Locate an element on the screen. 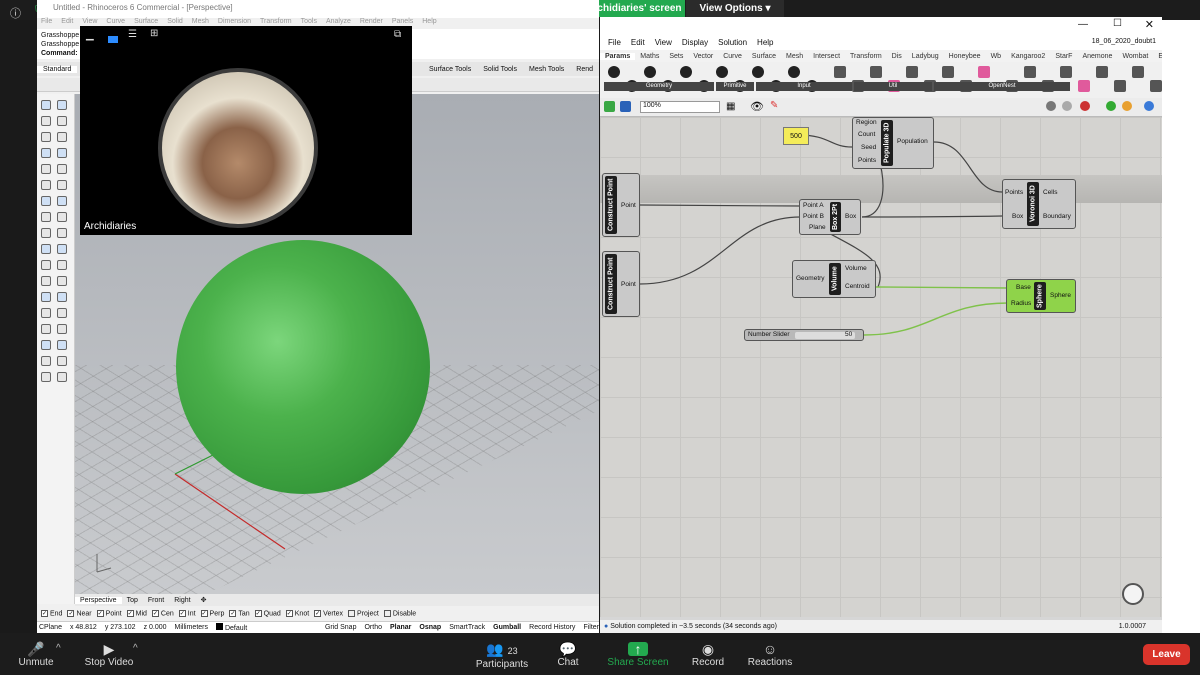 Image resolution: width=1200 pixels, height=675 pixels. filter-toggle: Filter is located at coordinates (591, 627).